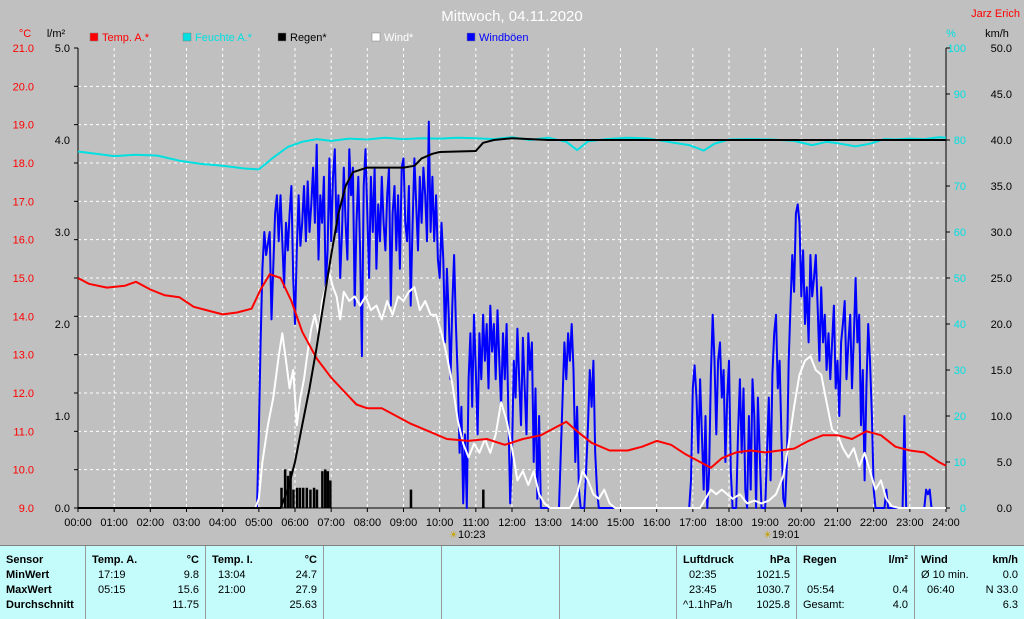  I want to click on temp-a-min-time: 17:19, so click(112, 575).